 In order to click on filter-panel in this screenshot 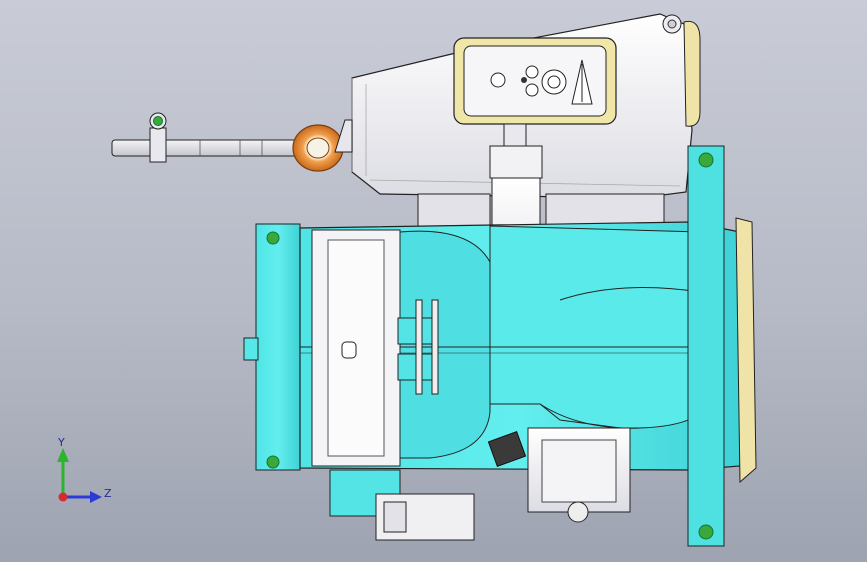, I will do `click(356, 348)`.